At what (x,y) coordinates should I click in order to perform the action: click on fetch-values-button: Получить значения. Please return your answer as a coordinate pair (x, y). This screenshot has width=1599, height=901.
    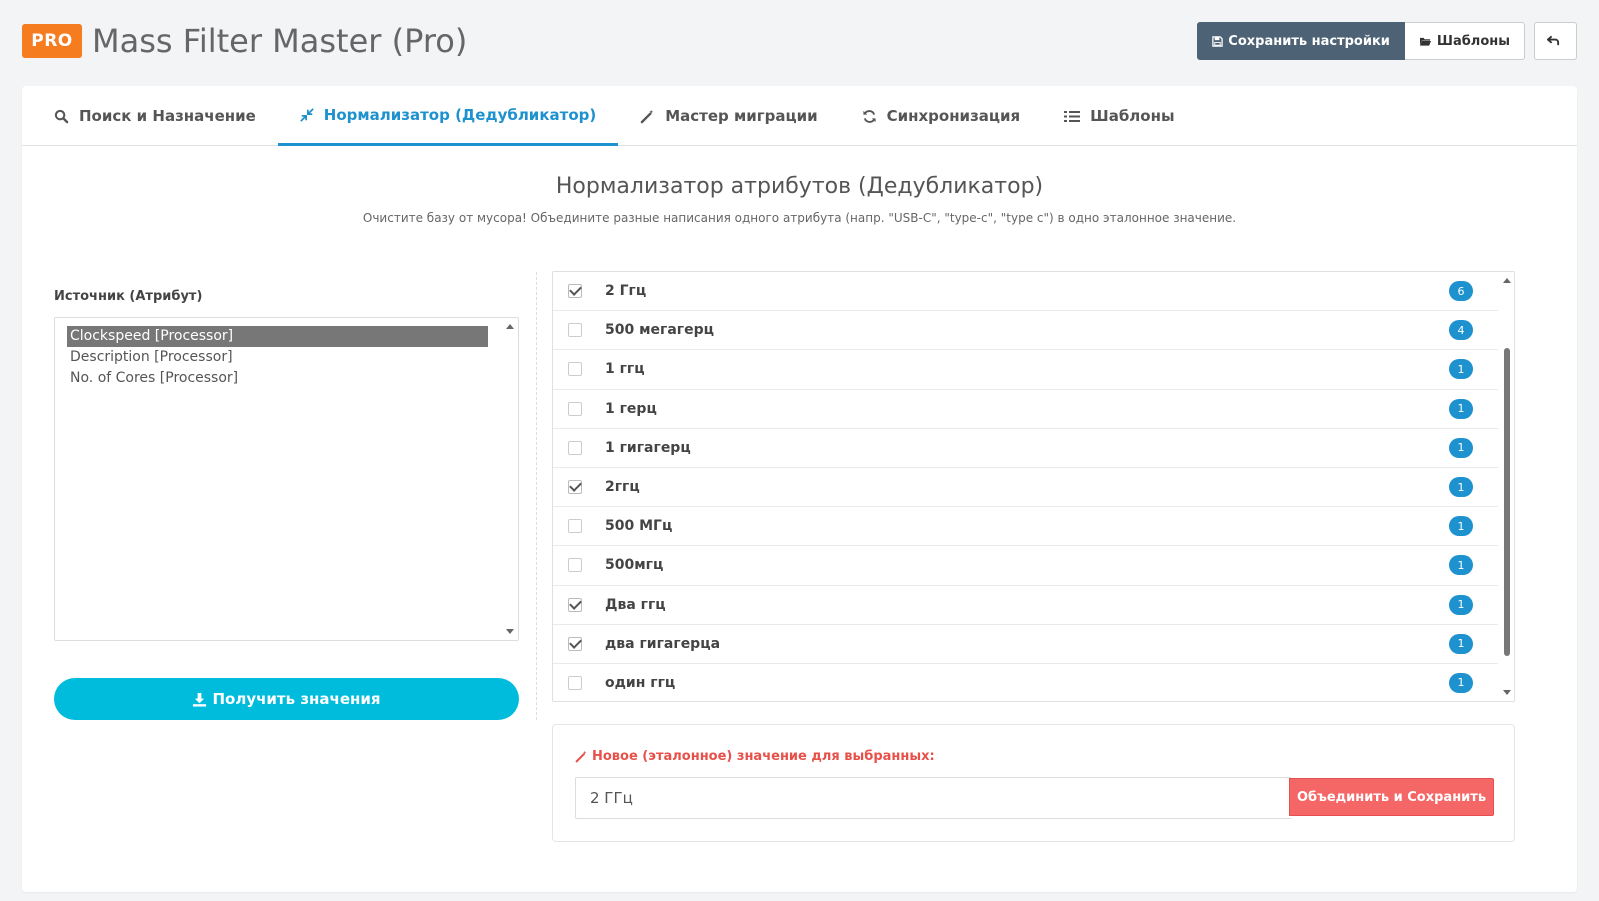
    Looking at the image, I should click on (286, 699).